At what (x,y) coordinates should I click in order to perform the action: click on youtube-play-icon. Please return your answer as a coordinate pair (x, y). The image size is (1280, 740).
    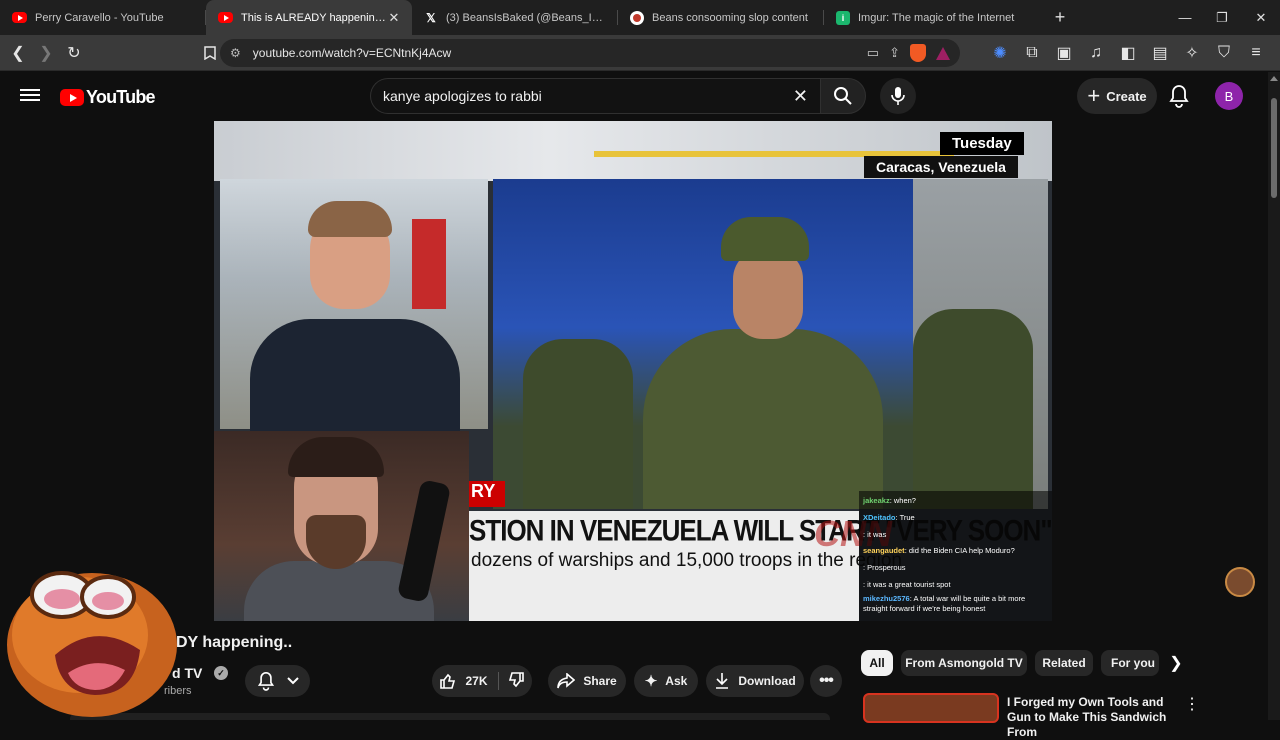
    Looking at the image, I should click on (72, 97).